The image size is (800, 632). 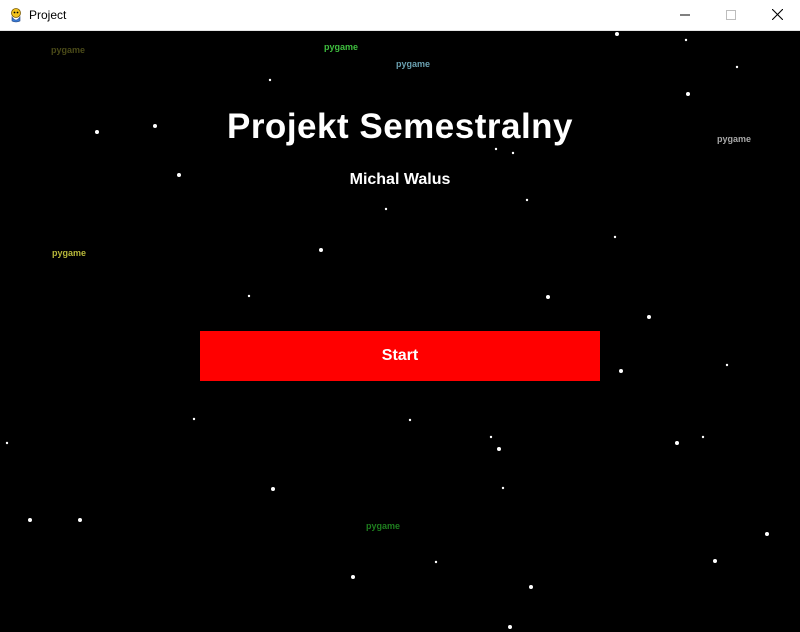 I want to click on pygame-snake-icon, so click(x=16, y=15).